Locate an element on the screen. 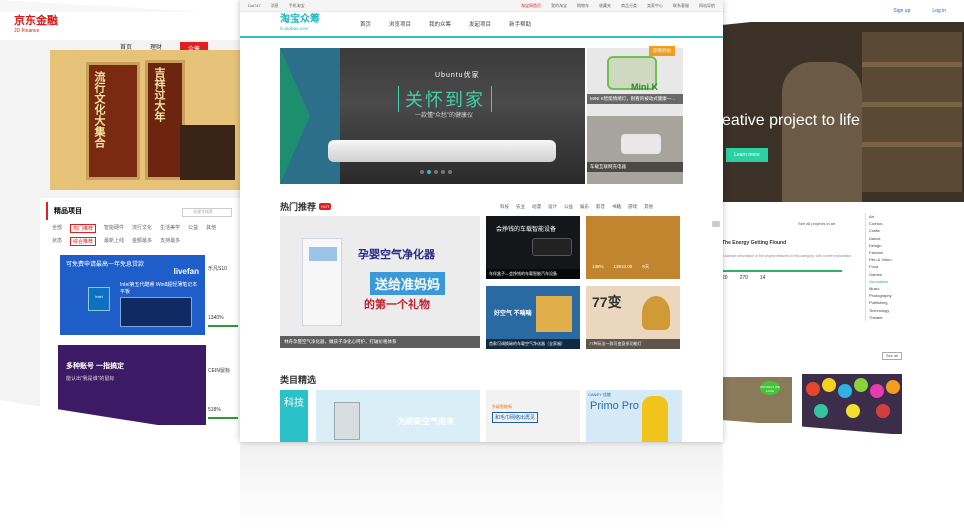  jd-filter-life: 生活美学 is located at coordinates (170, 228).